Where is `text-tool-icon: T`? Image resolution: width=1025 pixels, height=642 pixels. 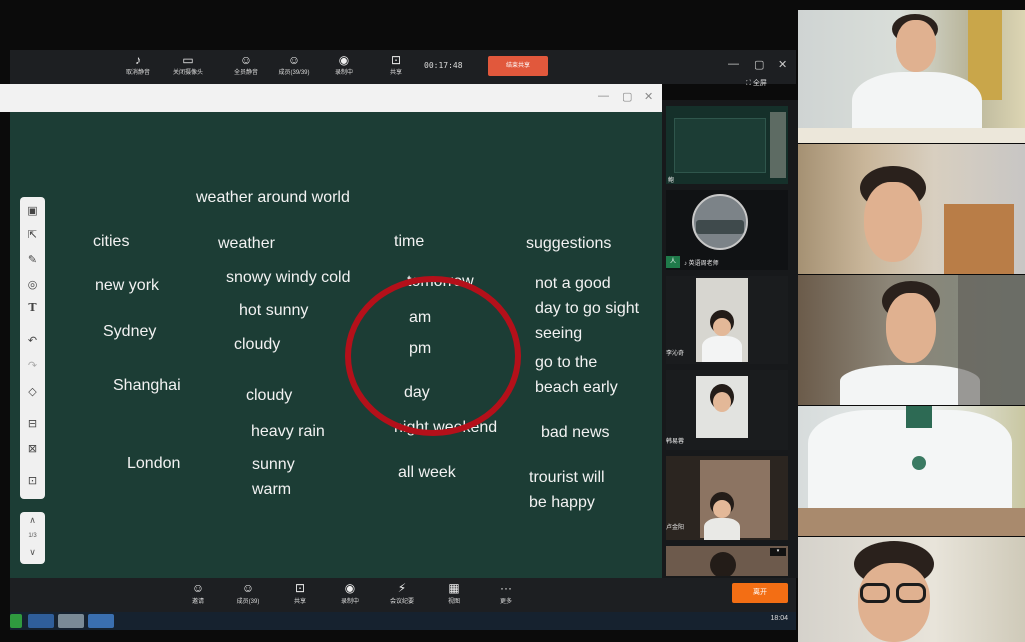
text-tool-icon: T is located at coordinates (32, 307).